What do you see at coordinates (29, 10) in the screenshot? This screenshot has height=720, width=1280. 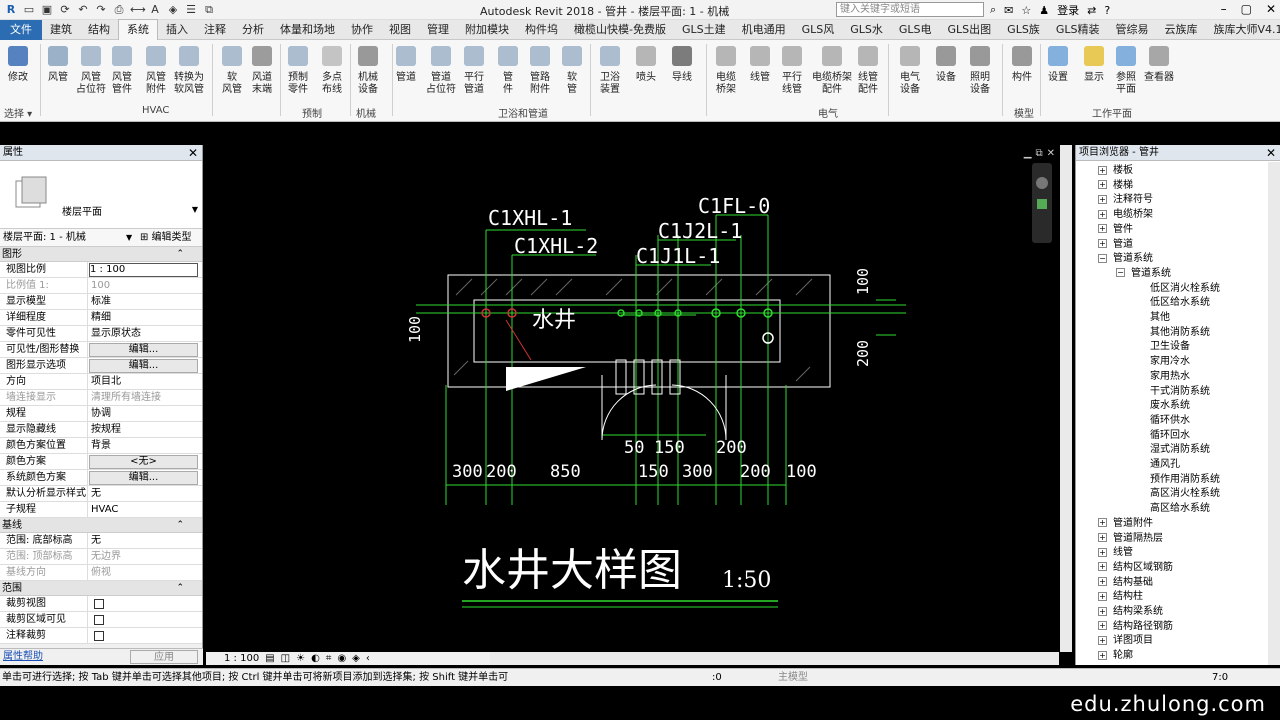 I see `open-icon: ▭` at bounding box center [29, 10].